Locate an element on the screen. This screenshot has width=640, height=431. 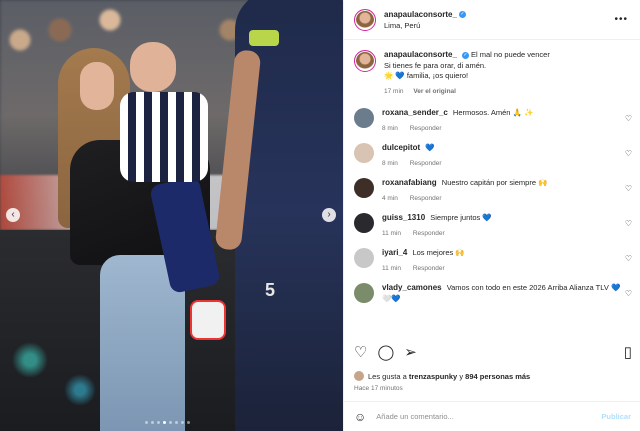
caption-avatar is located at coordinates (365, 61).